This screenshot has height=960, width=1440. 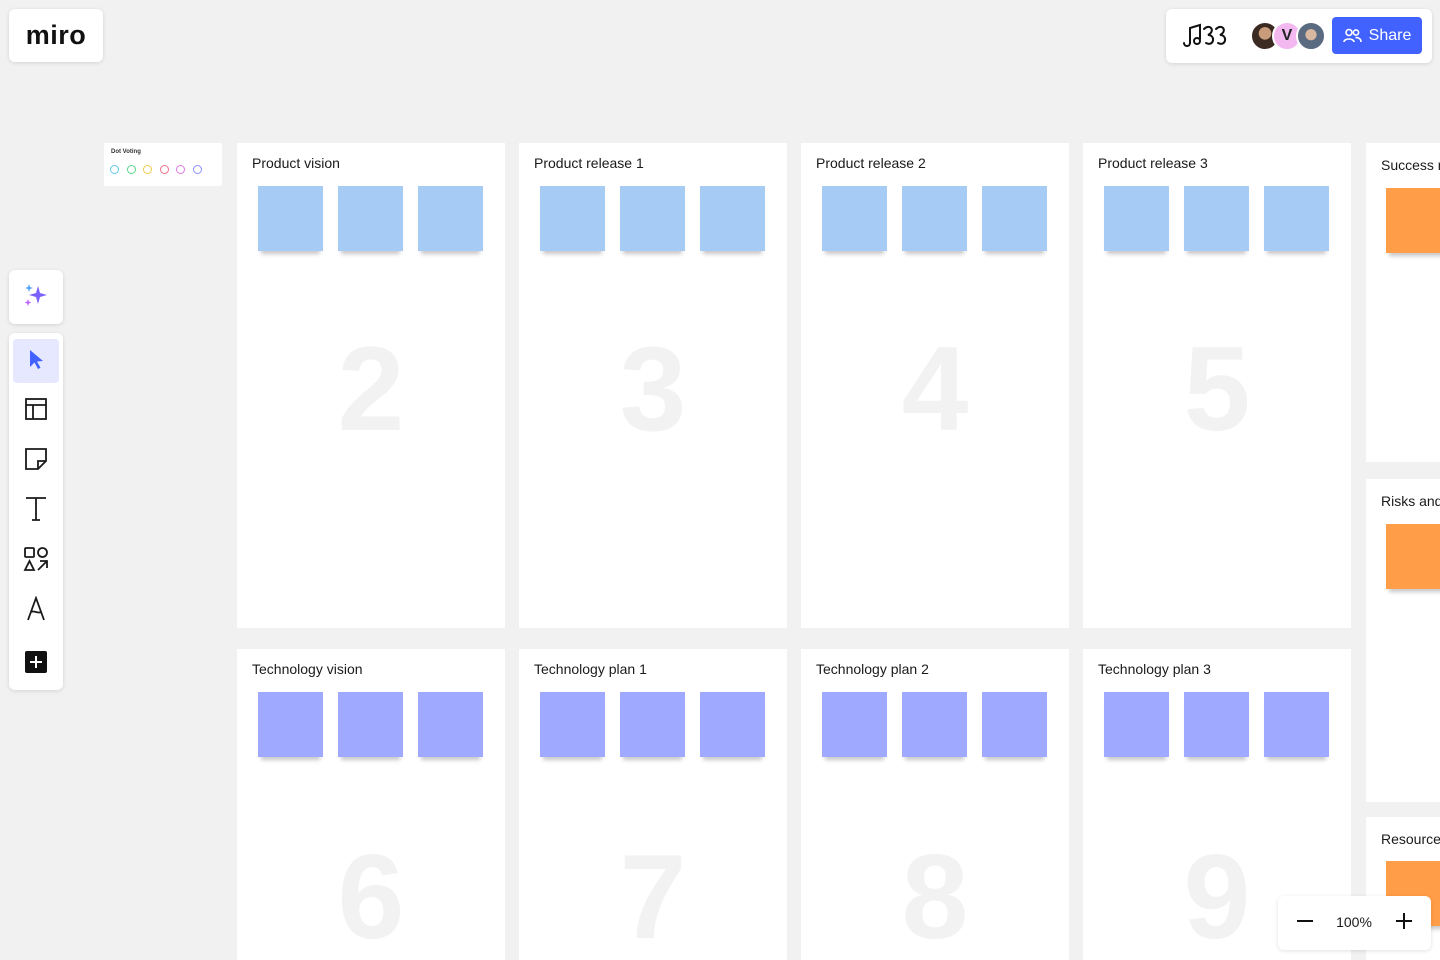 What do you see at coordinates (163, 164) in the screenshot?
I see `dot-voting-widget: Dot Voting` at bounding box center [163, 164].